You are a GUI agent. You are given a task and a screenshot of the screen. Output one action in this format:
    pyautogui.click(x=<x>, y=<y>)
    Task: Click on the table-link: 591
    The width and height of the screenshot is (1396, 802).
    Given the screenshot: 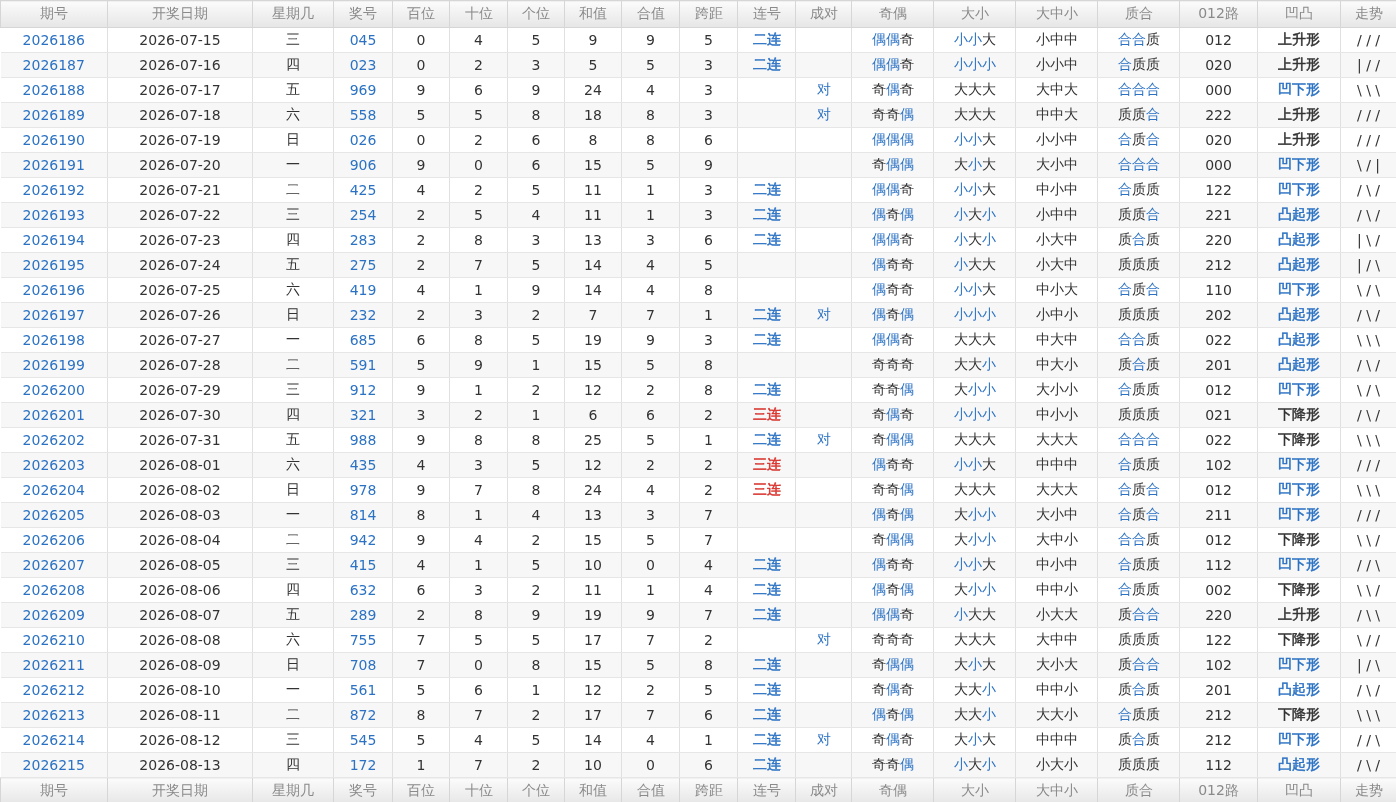 What is the action you would take?
    pyautogui.click(x=363, y=365)
    